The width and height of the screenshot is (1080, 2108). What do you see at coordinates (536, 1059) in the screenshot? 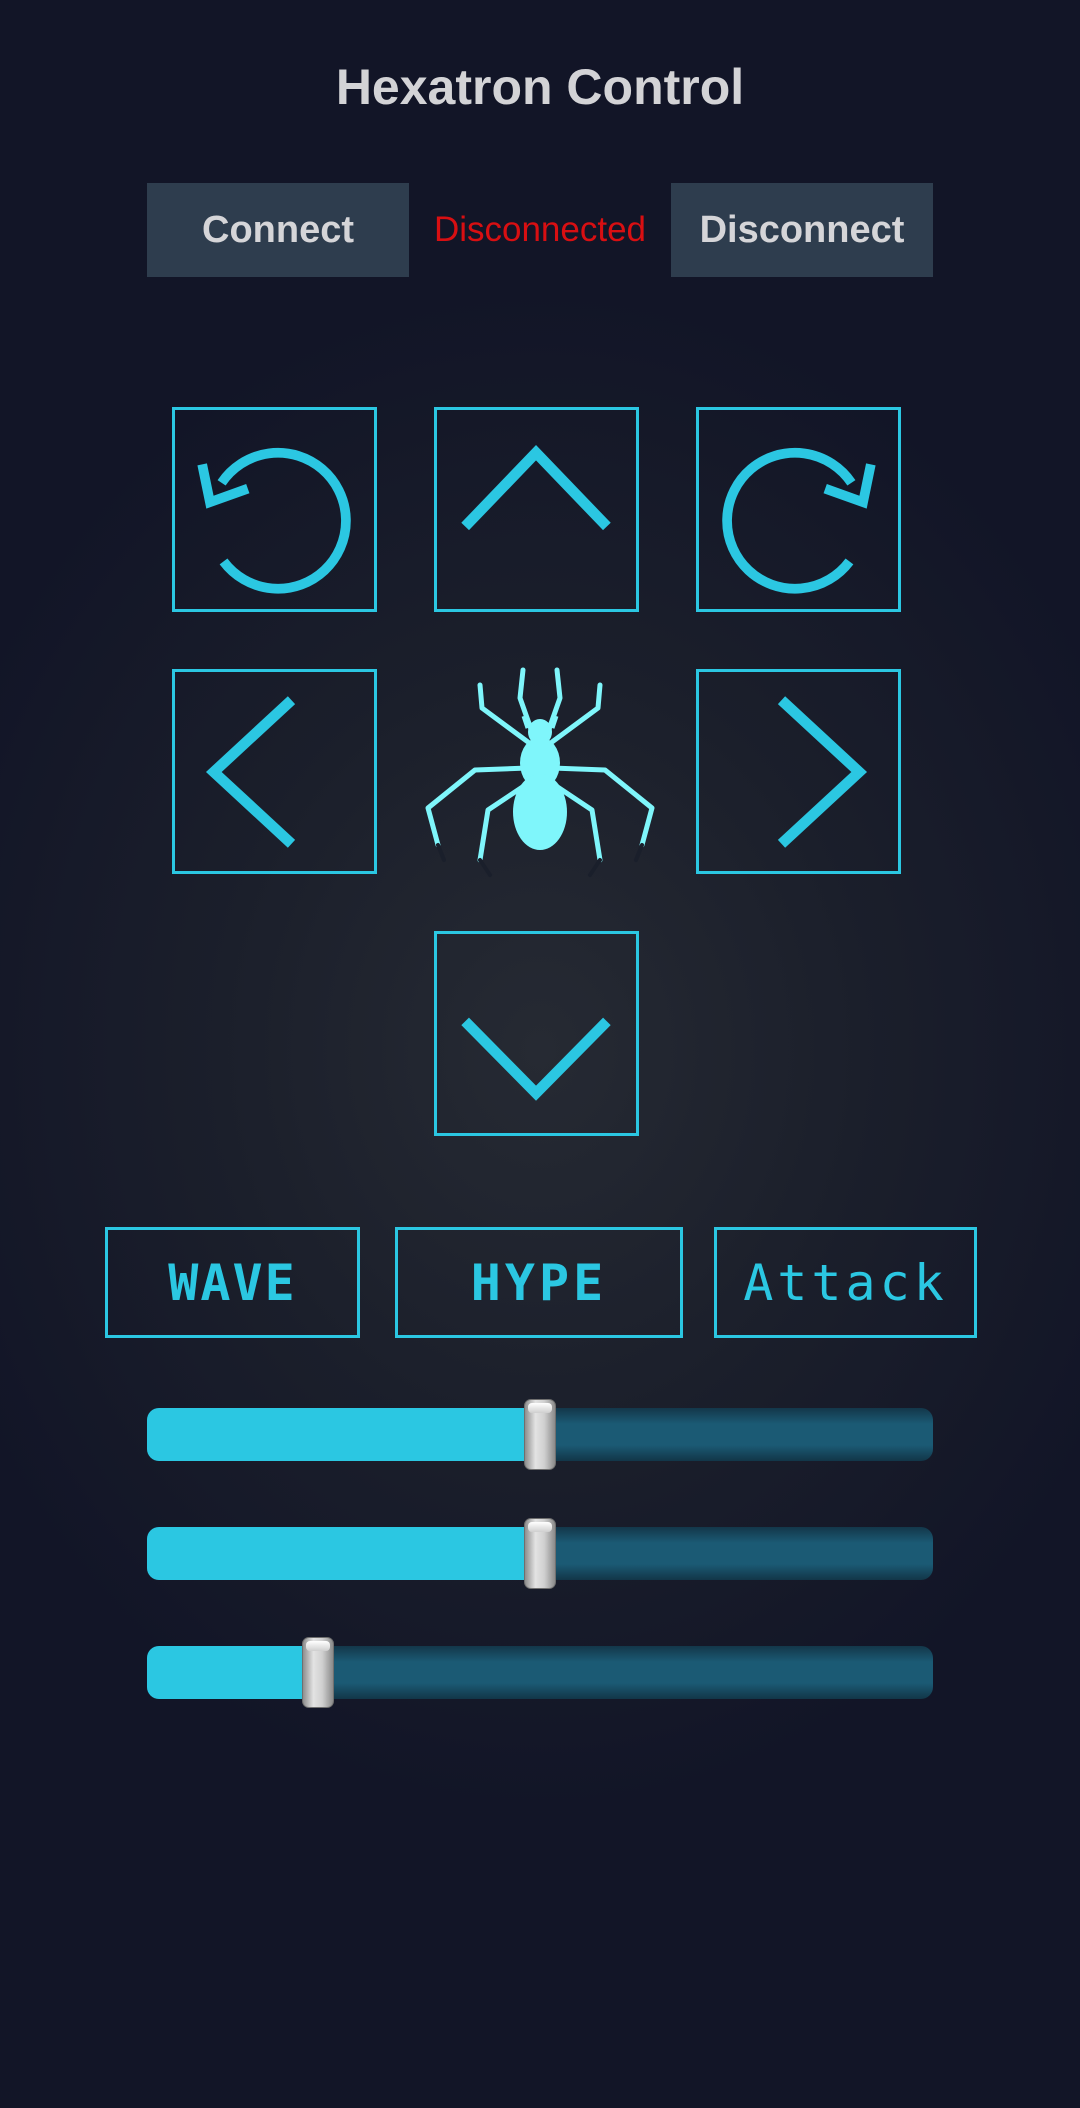
I see `chevron-down-icon` at bounding box center [536, 1059].